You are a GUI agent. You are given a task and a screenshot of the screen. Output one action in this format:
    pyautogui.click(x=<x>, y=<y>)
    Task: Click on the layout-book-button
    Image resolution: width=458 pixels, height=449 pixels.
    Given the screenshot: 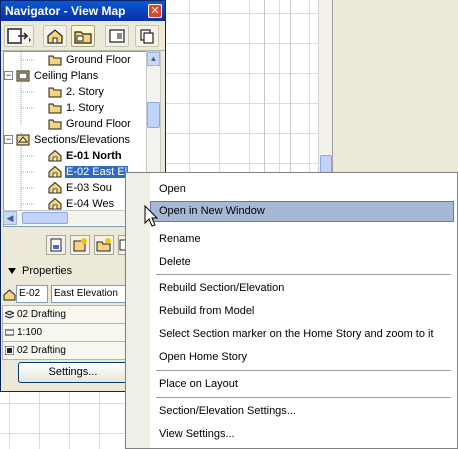 What is the action you would take?
    pyautogui.click(x=117, y=36)
    